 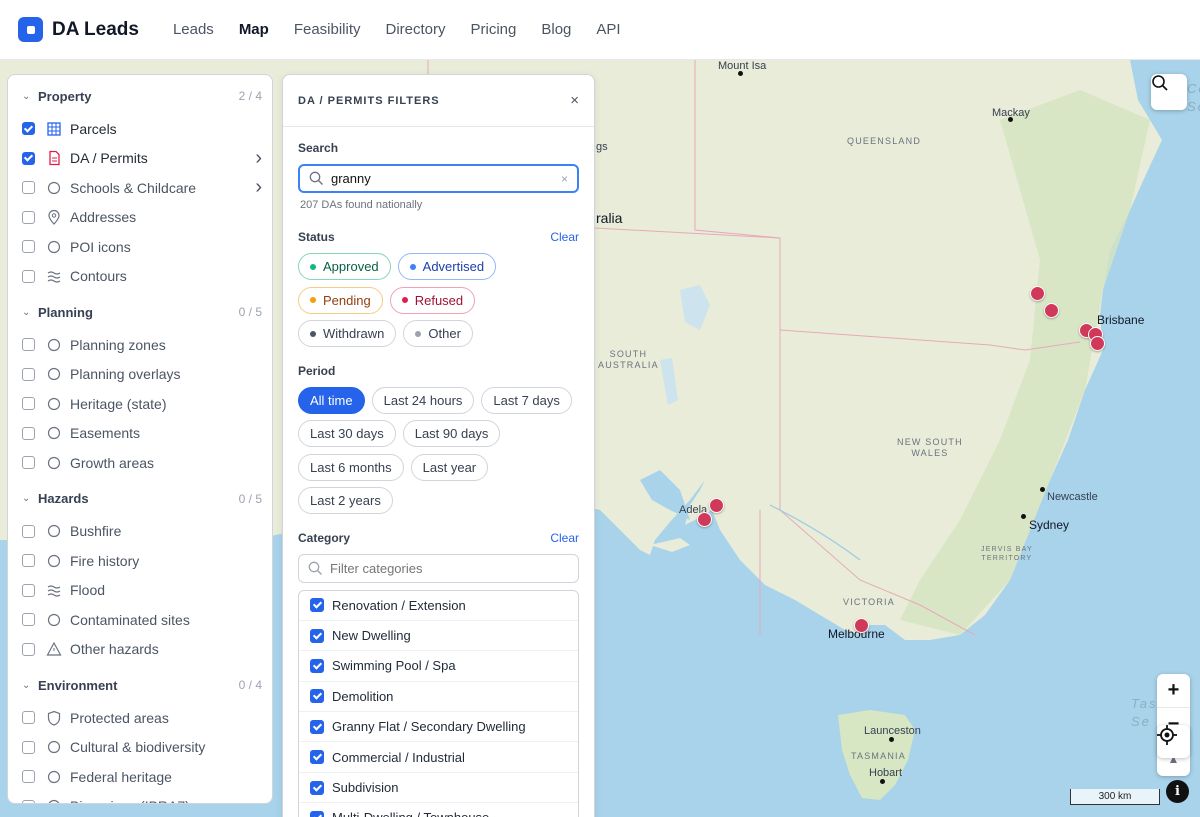 What do you see at coordinates (416, 29) in the screenshot?
I see `nav-item-directory: Directory` at bounding box center [416, 29].